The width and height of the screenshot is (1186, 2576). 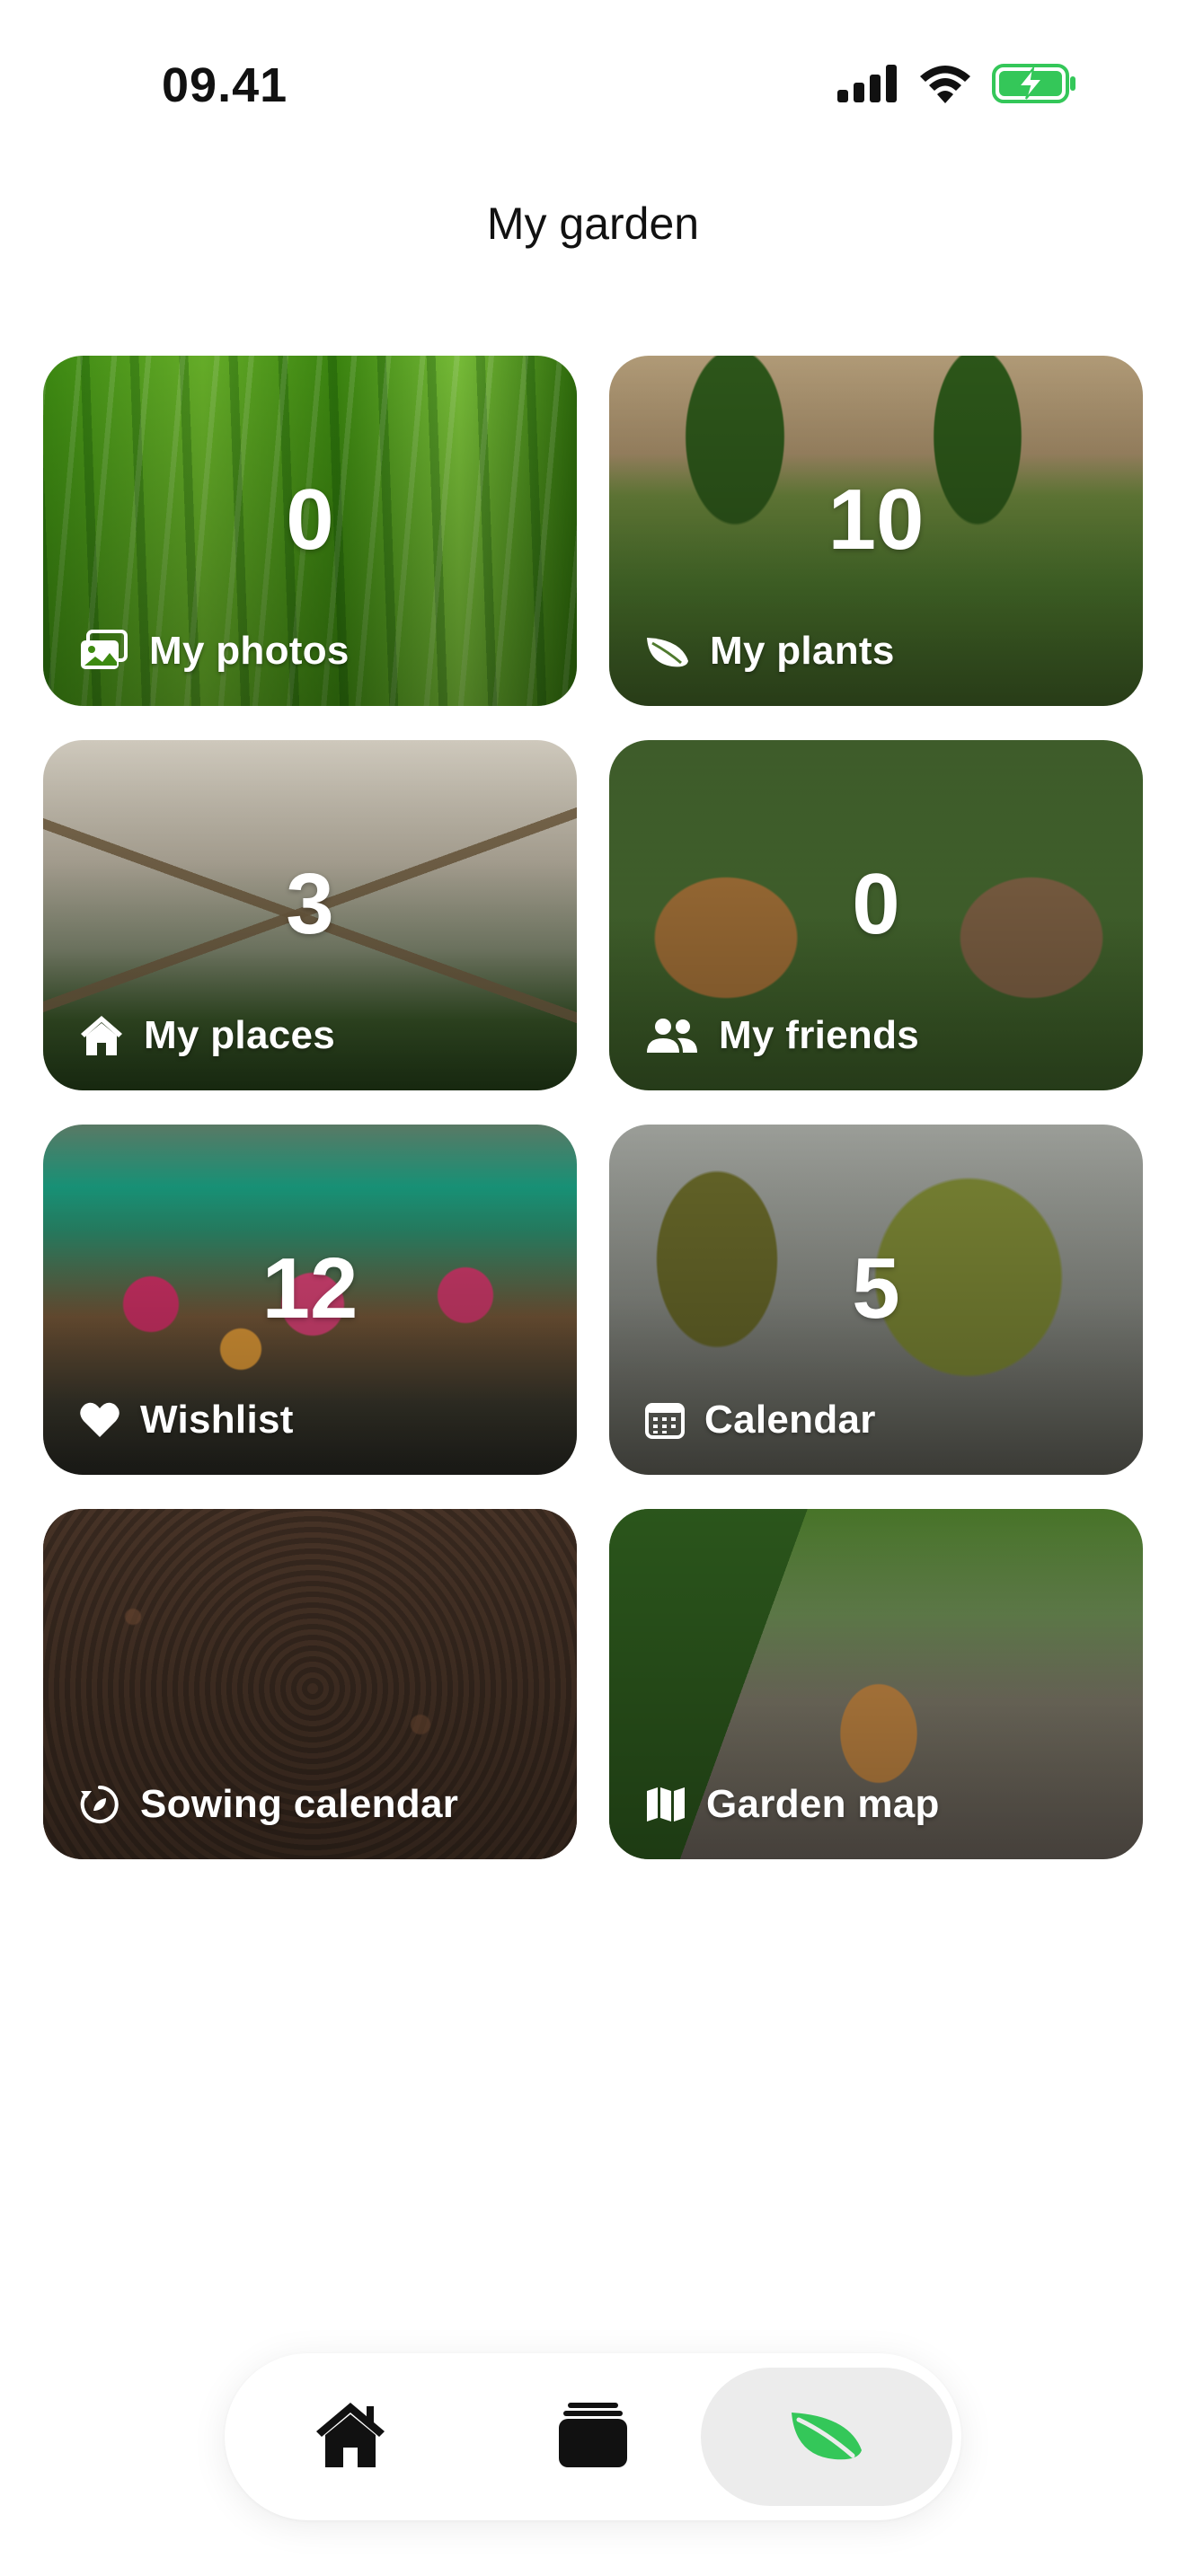 I want to click on status-bar: 09.41, so click(x=593, y=90).